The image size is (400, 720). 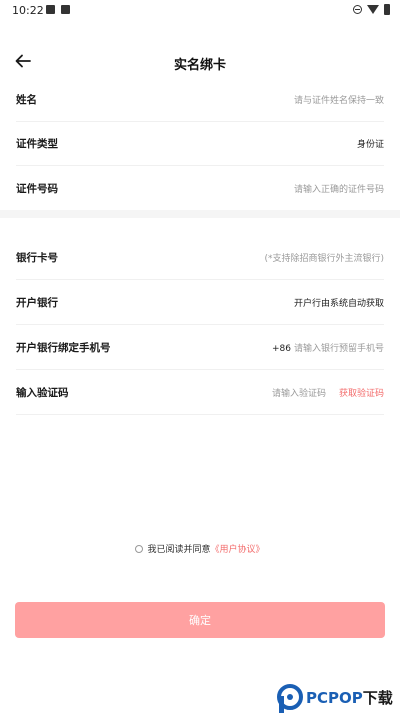 I want to click on code-row: 输入验证码 请输入验证码 获取验证码, so click(x=200, y=393).